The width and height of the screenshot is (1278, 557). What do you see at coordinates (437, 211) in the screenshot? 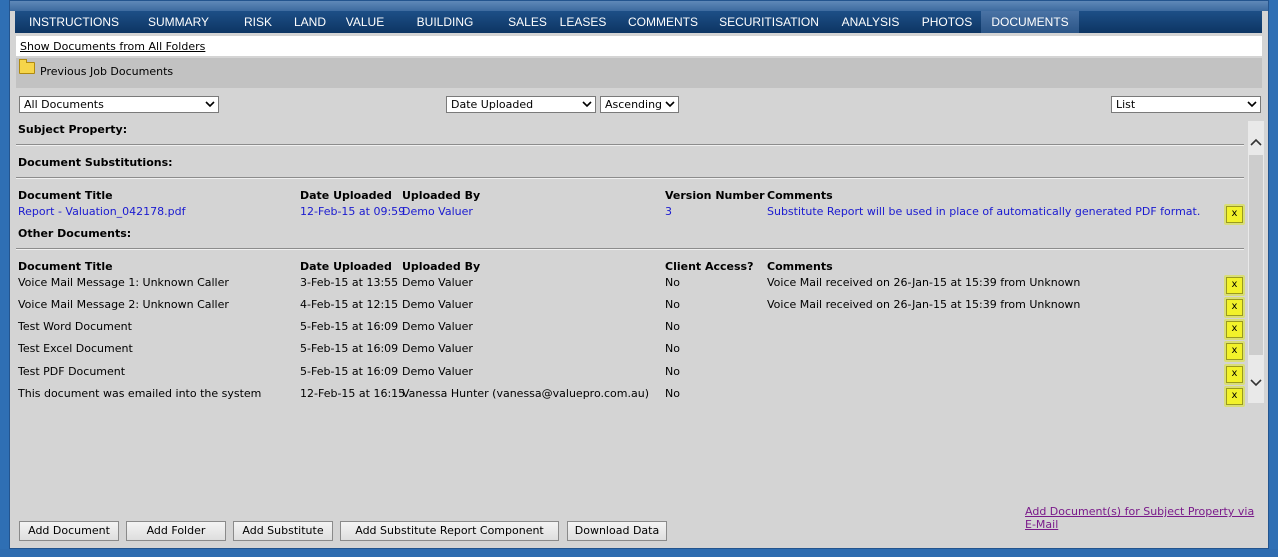
I see `sub-document-uploader: Demo Valuer` at bounding box center [437, 211].